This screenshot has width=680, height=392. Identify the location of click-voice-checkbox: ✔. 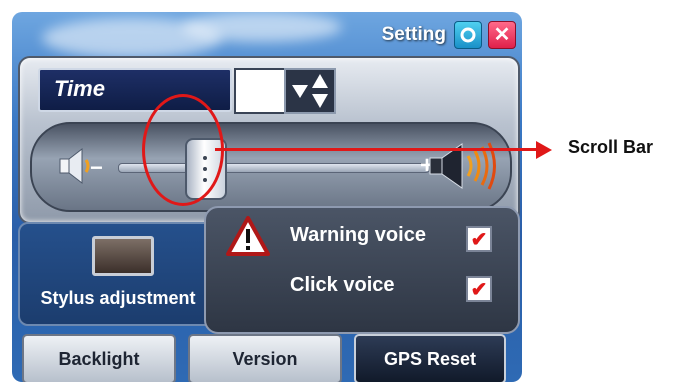
(479, 289).